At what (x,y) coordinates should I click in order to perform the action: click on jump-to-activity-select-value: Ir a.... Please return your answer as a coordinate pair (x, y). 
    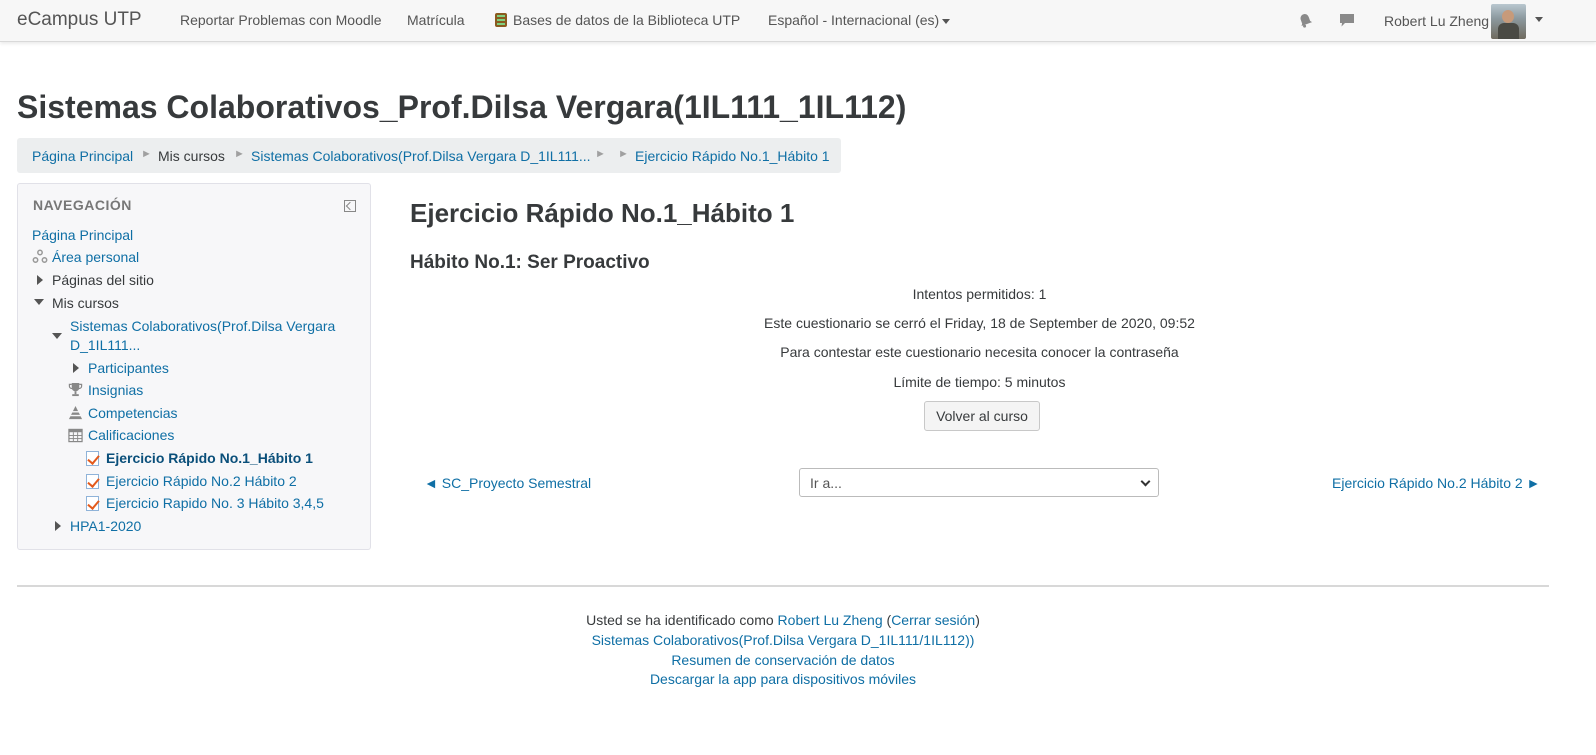
    Looking at the image, I should click on (826, 483).